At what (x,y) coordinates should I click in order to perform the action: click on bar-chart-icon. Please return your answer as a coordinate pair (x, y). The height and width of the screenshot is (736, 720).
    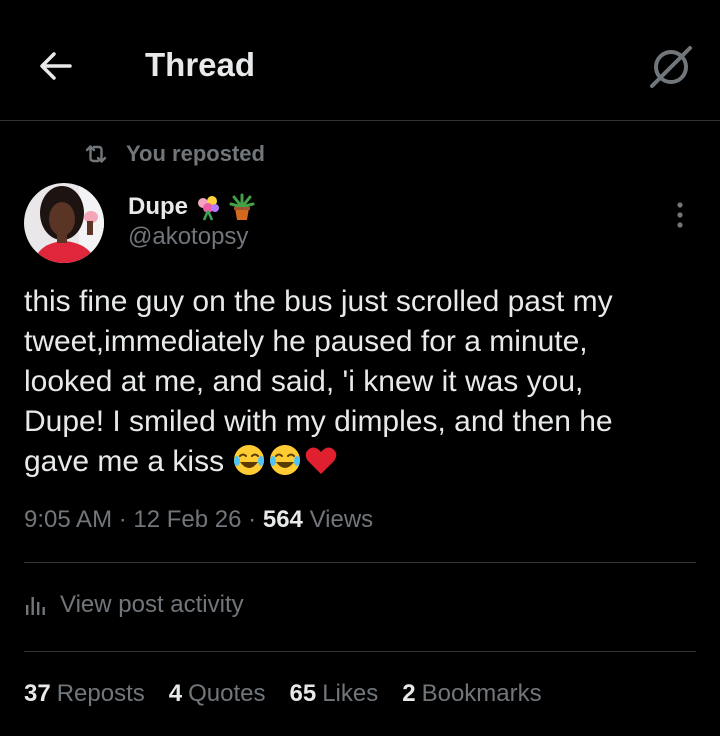
    Looking at the image, I should click on (35, 606).